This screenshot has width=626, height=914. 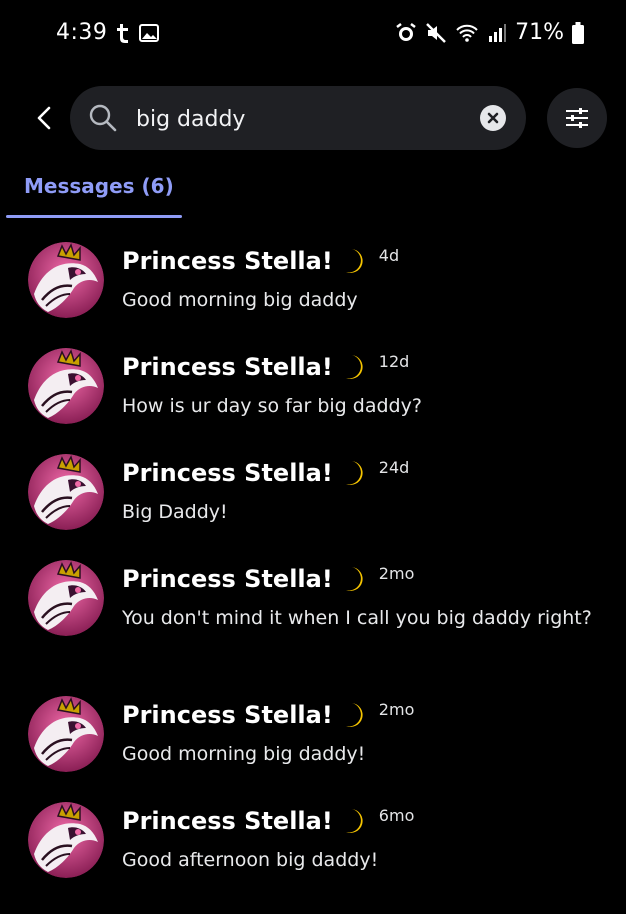 What do you see at coordinates (240, 300) in the screenshot?
I see `message-text: Good morning big daddy` at bounding box center [240, 300].